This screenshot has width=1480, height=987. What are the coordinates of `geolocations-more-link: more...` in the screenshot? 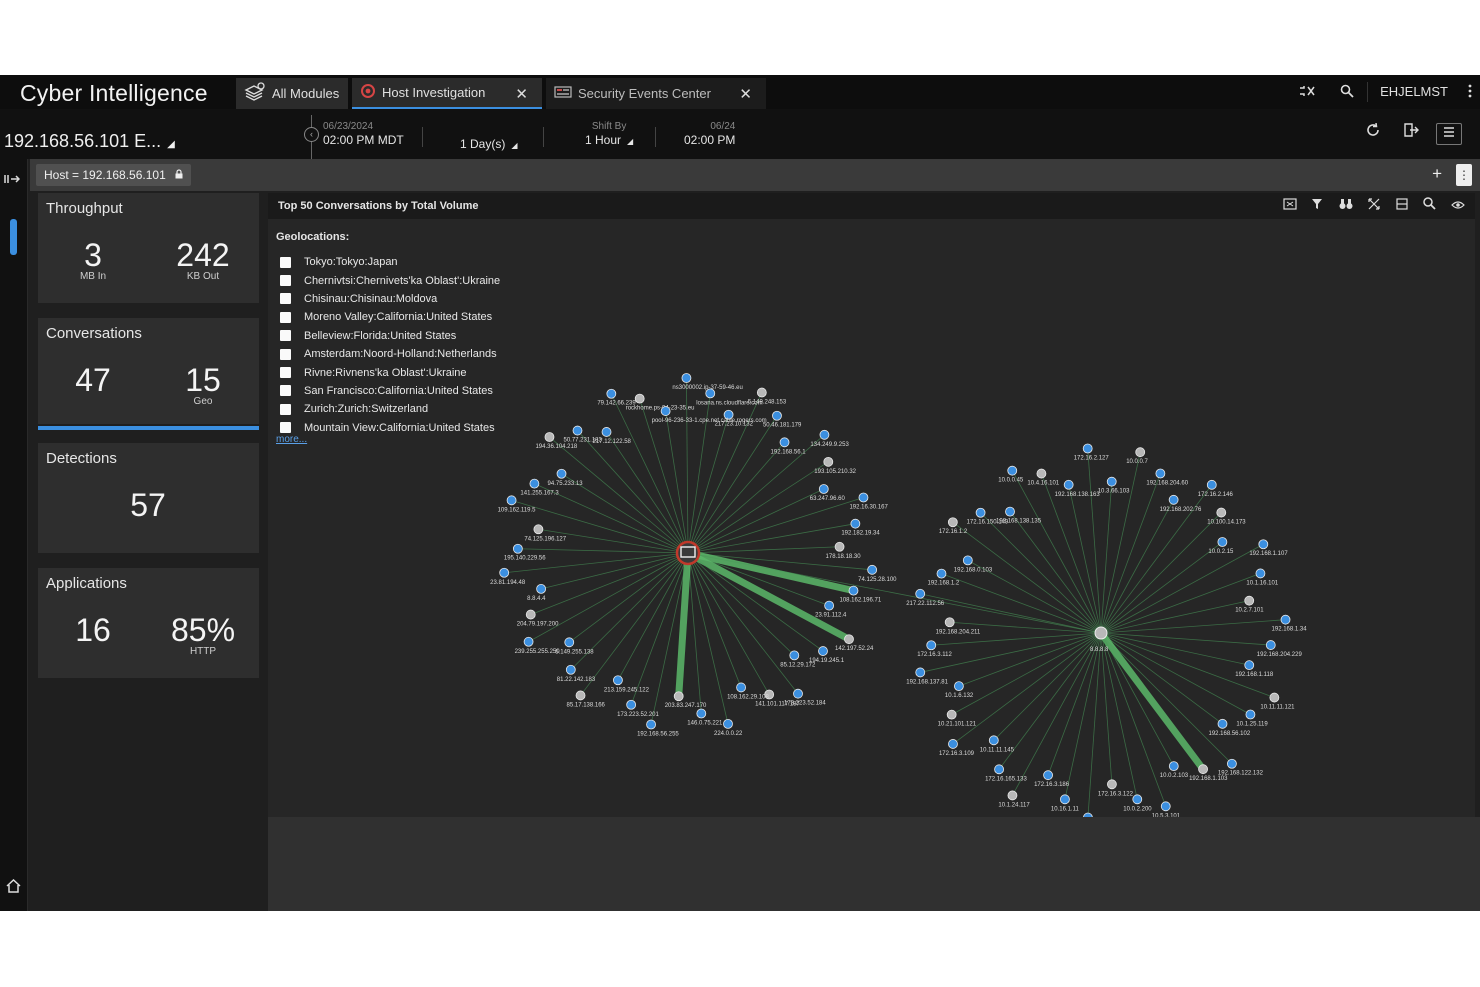 It's located at (291, 439).